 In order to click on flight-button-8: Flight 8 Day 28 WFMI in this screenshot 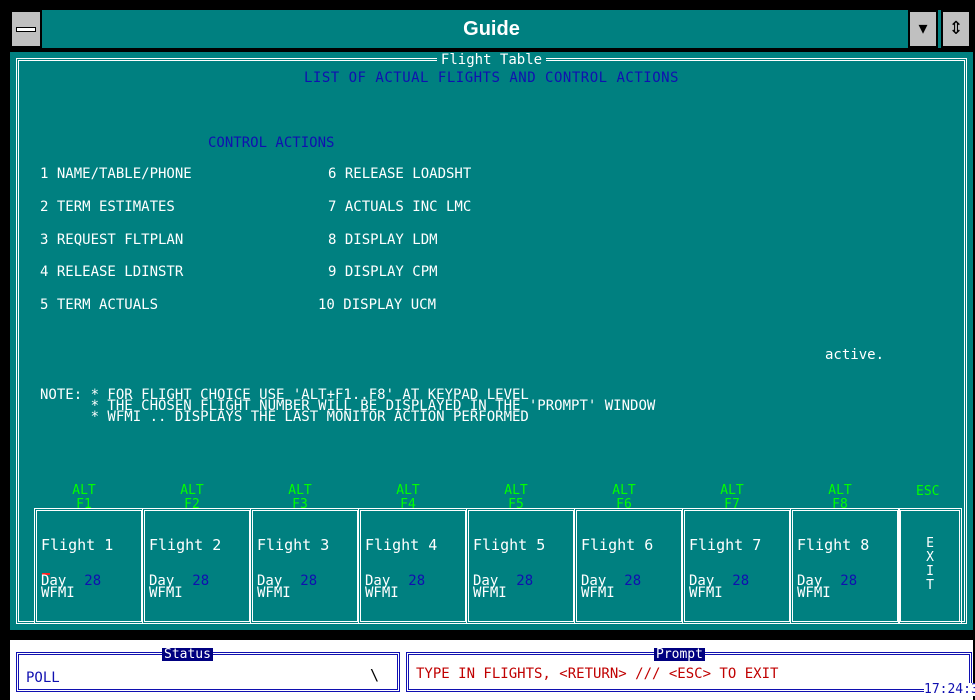, I will do `click(845, 566)`.